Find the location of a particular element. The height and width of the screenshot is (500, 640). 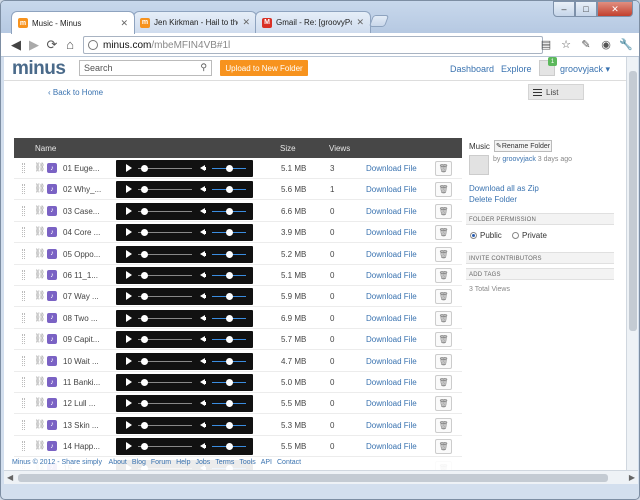

footer-link: Jobs is located at coordinates (203, 462).